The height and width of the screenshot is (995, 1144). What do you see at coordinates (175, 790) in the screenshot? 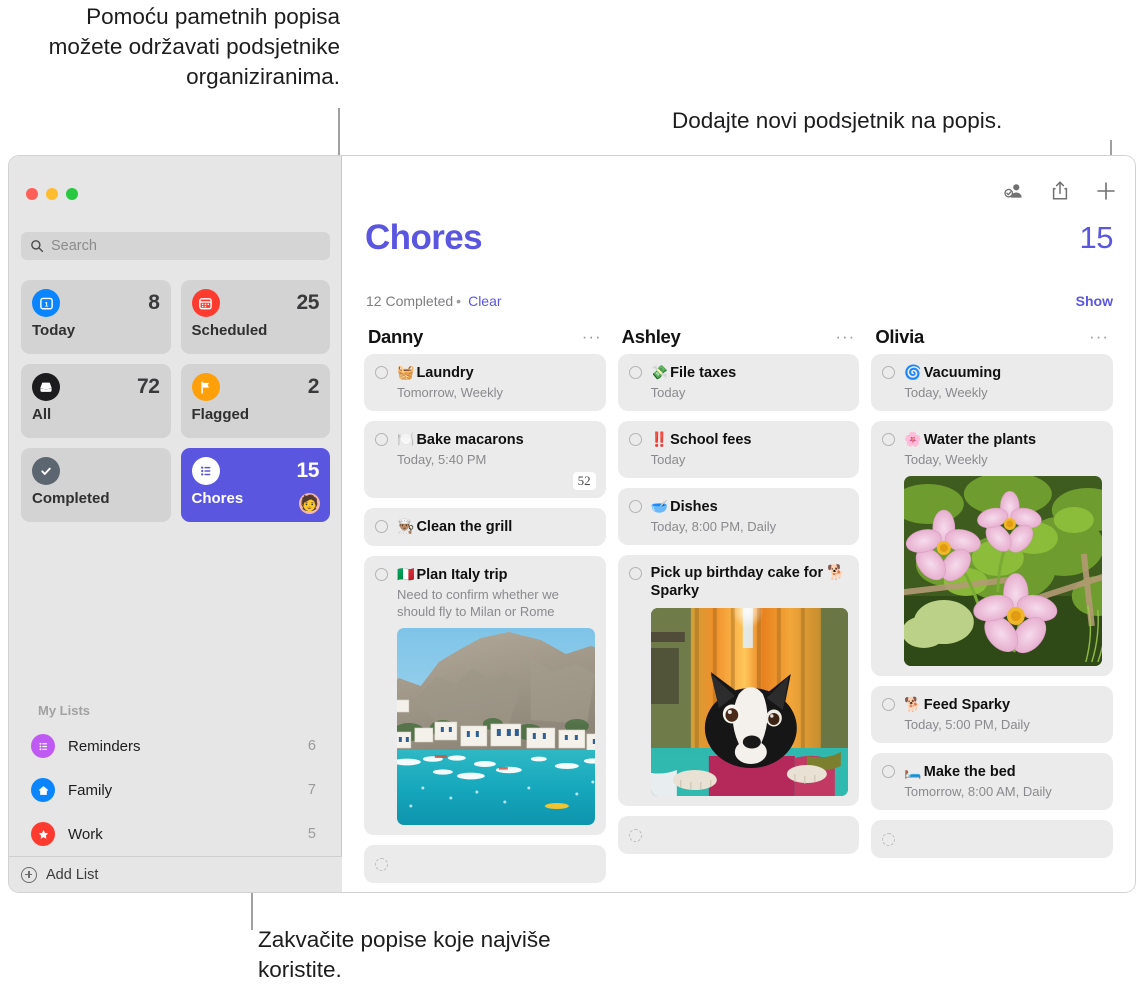
I see `sidebar-item-family: Family 7` at bounding box center [175, 790].